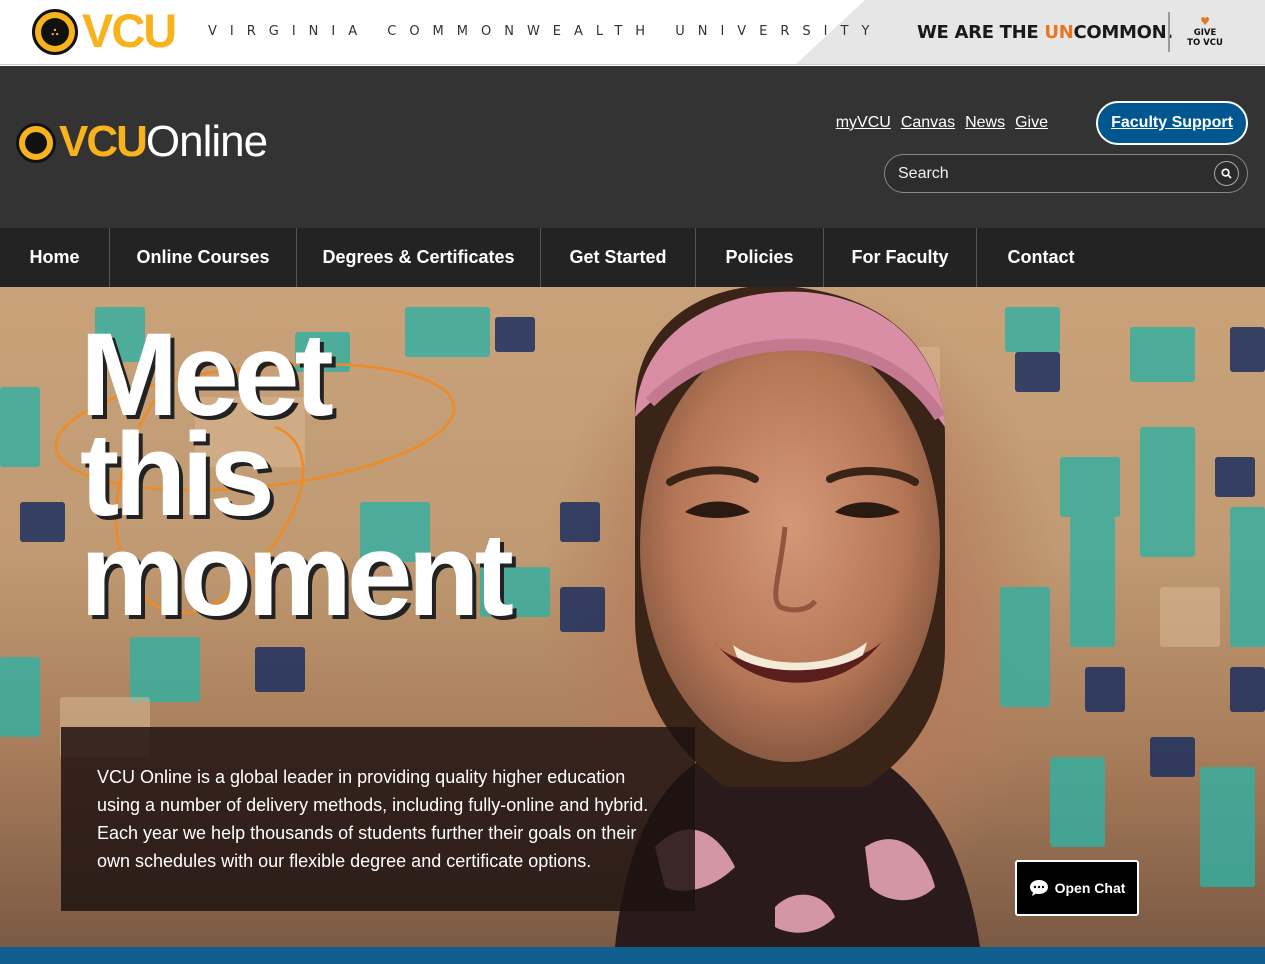 This screenshot has width=1265, height=964. What do you see at coordinates (928, 123) in the screenshot?
I see `util-link-canvas: Canvas` at bounding box center [928, 123].